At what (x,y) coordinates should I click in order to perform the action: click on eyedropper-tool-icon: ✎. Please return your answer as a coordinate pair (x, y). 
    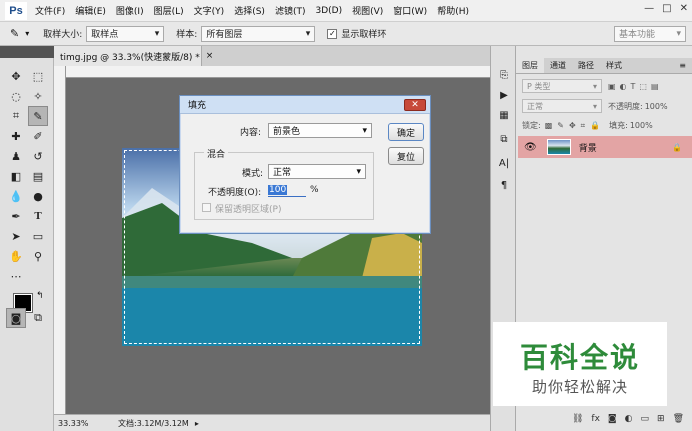
    Looking at the image, I should click on (38, 116).